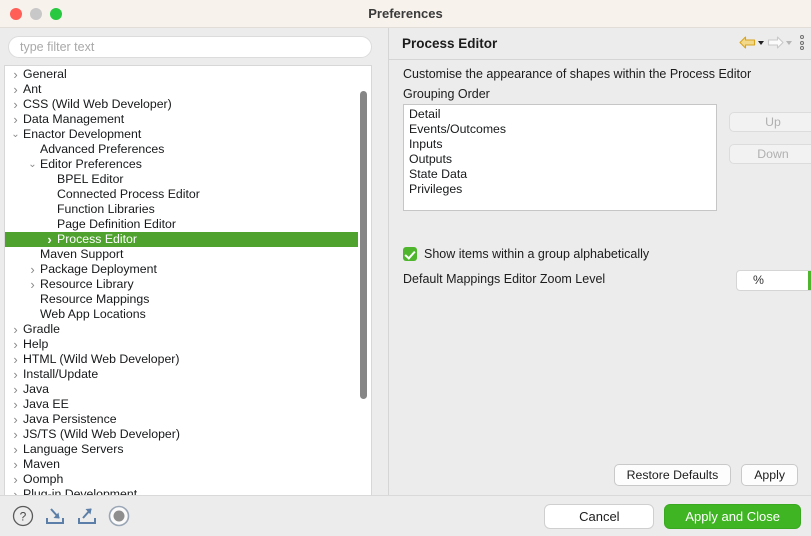 The height and width of the screenshot is (536, 811). Describe the element at coordinates (87, 516) in the screenshot. I see `export-preferences-icon` at that location.